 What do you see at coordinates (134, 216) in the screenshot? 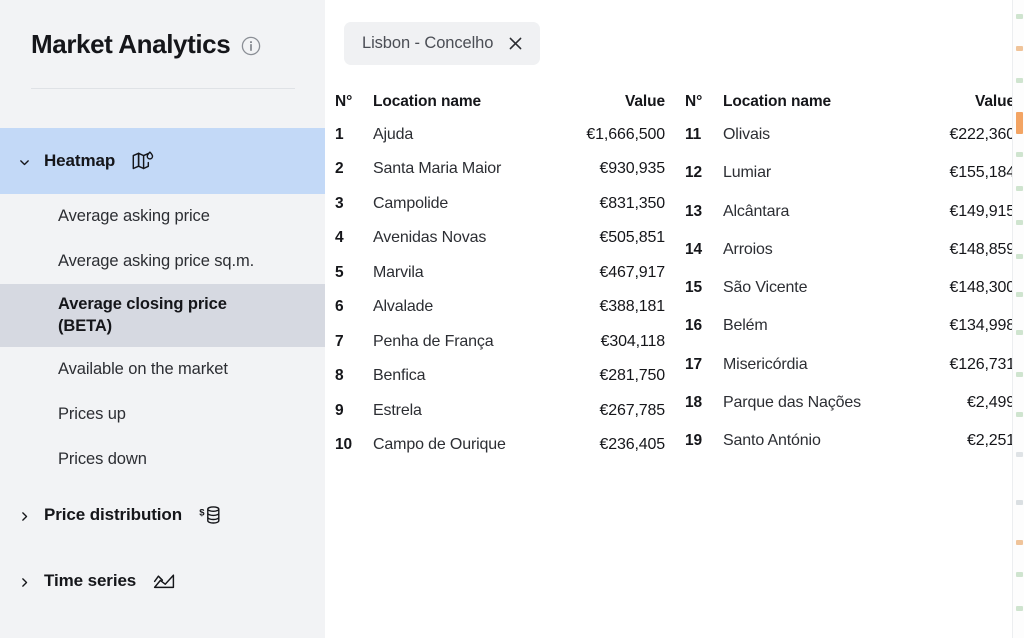
I see `sidebar-item-label: Average asking price` at bounding box center [134, 216].